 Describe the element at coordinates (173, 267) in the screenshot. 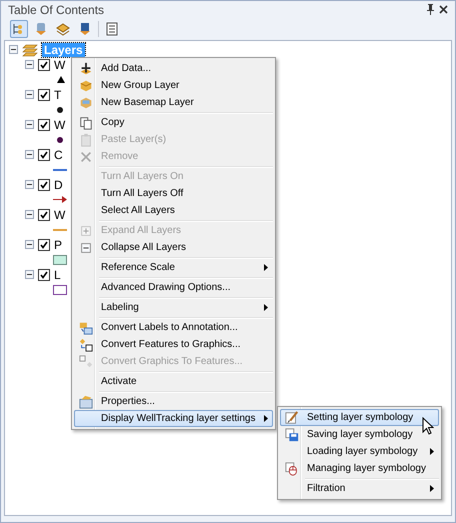

I see `menu-item: Reference Scale` at that location.